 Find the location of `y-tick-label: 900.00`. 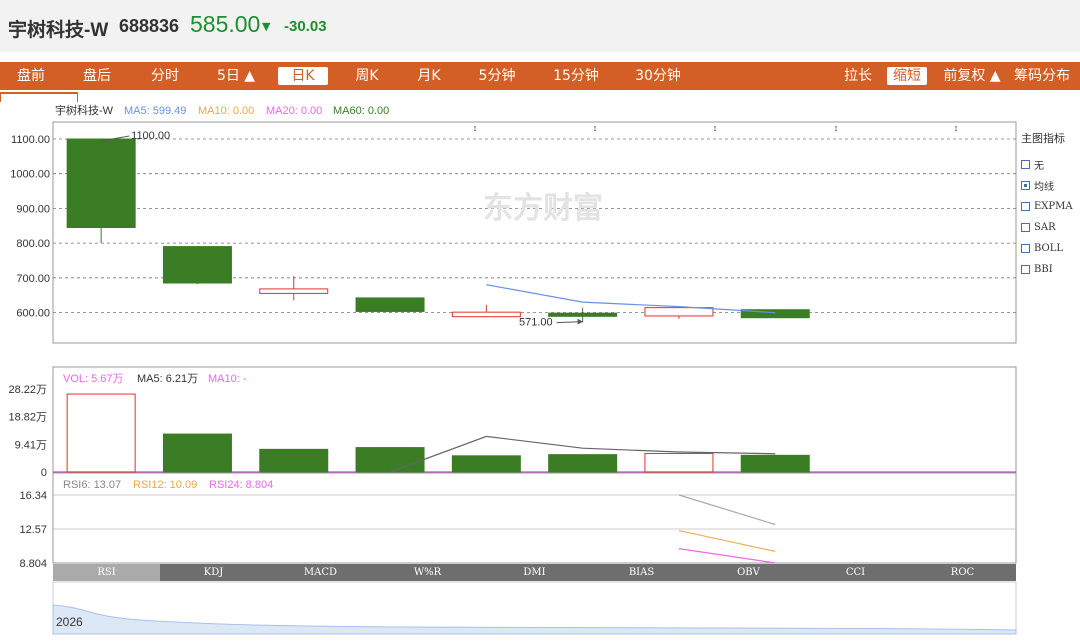

y-tick-label: 900.00 is located at coordinates (33, 209).